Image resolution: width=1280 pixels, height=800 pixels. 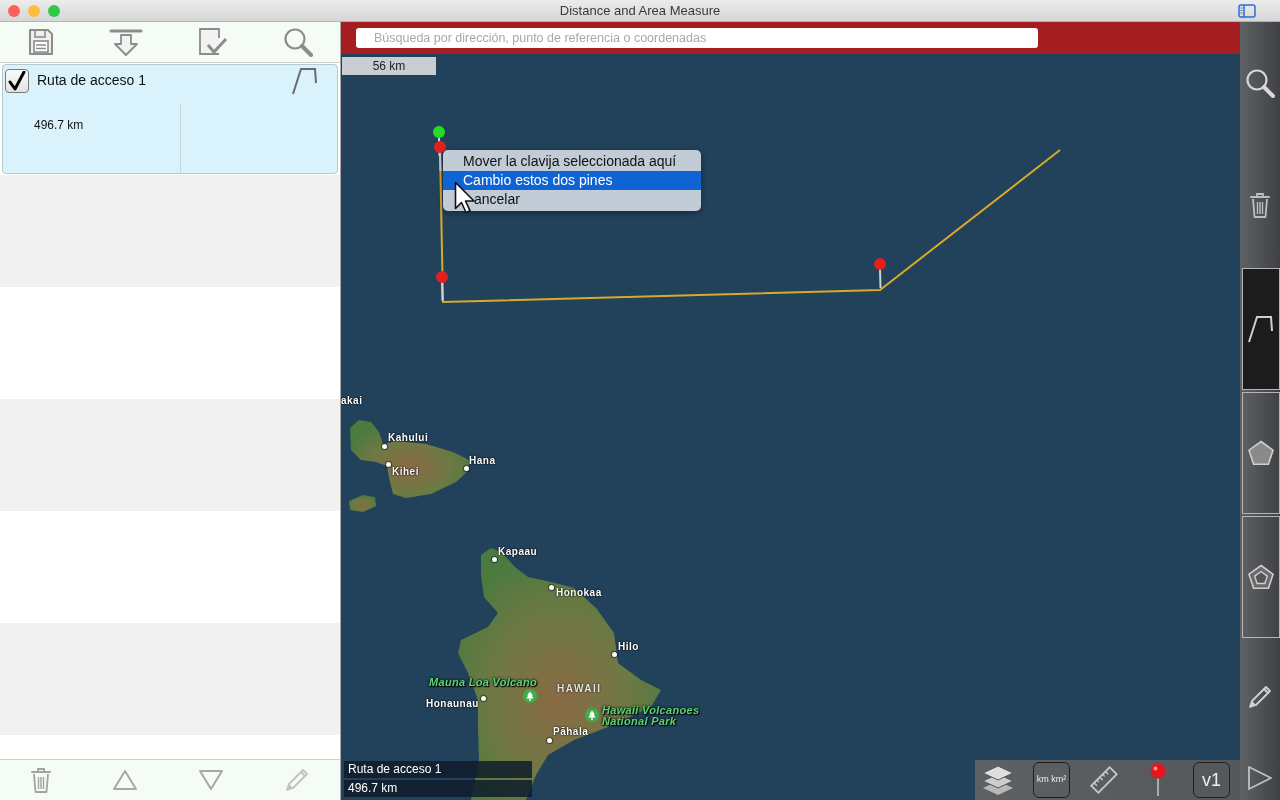 What do you see at coordinates (212, 42) in the screenshot?
I see `checked-document-icon` at bounding box center [212, 42].